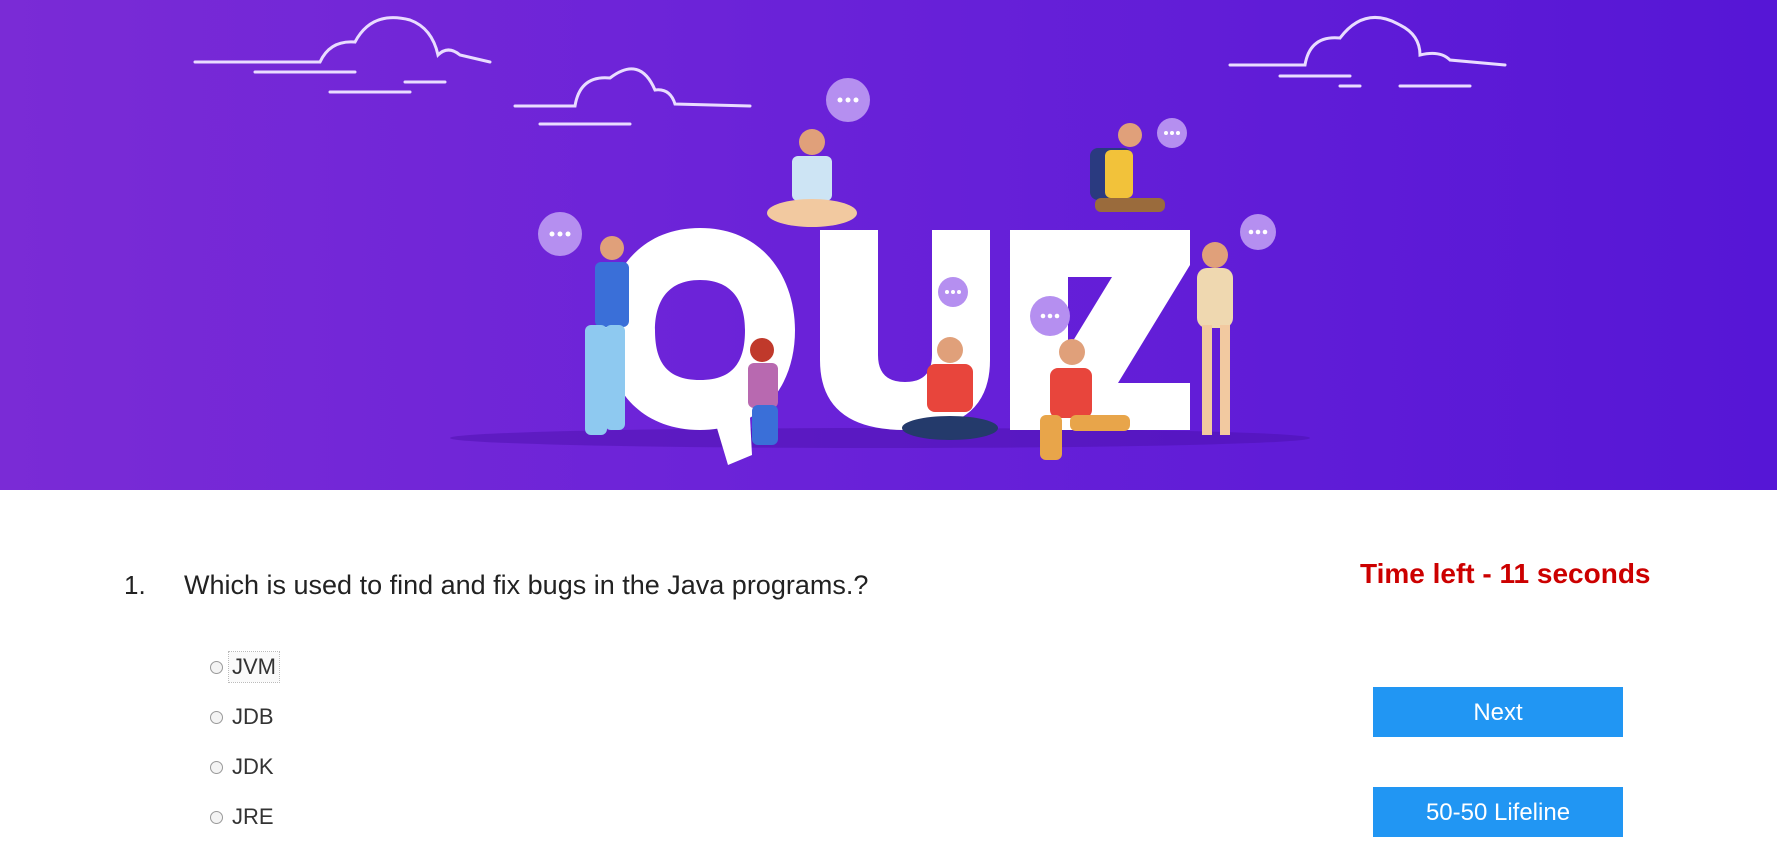  I want to click on timer: Time left - 11 seconds, so click(1505, 574).